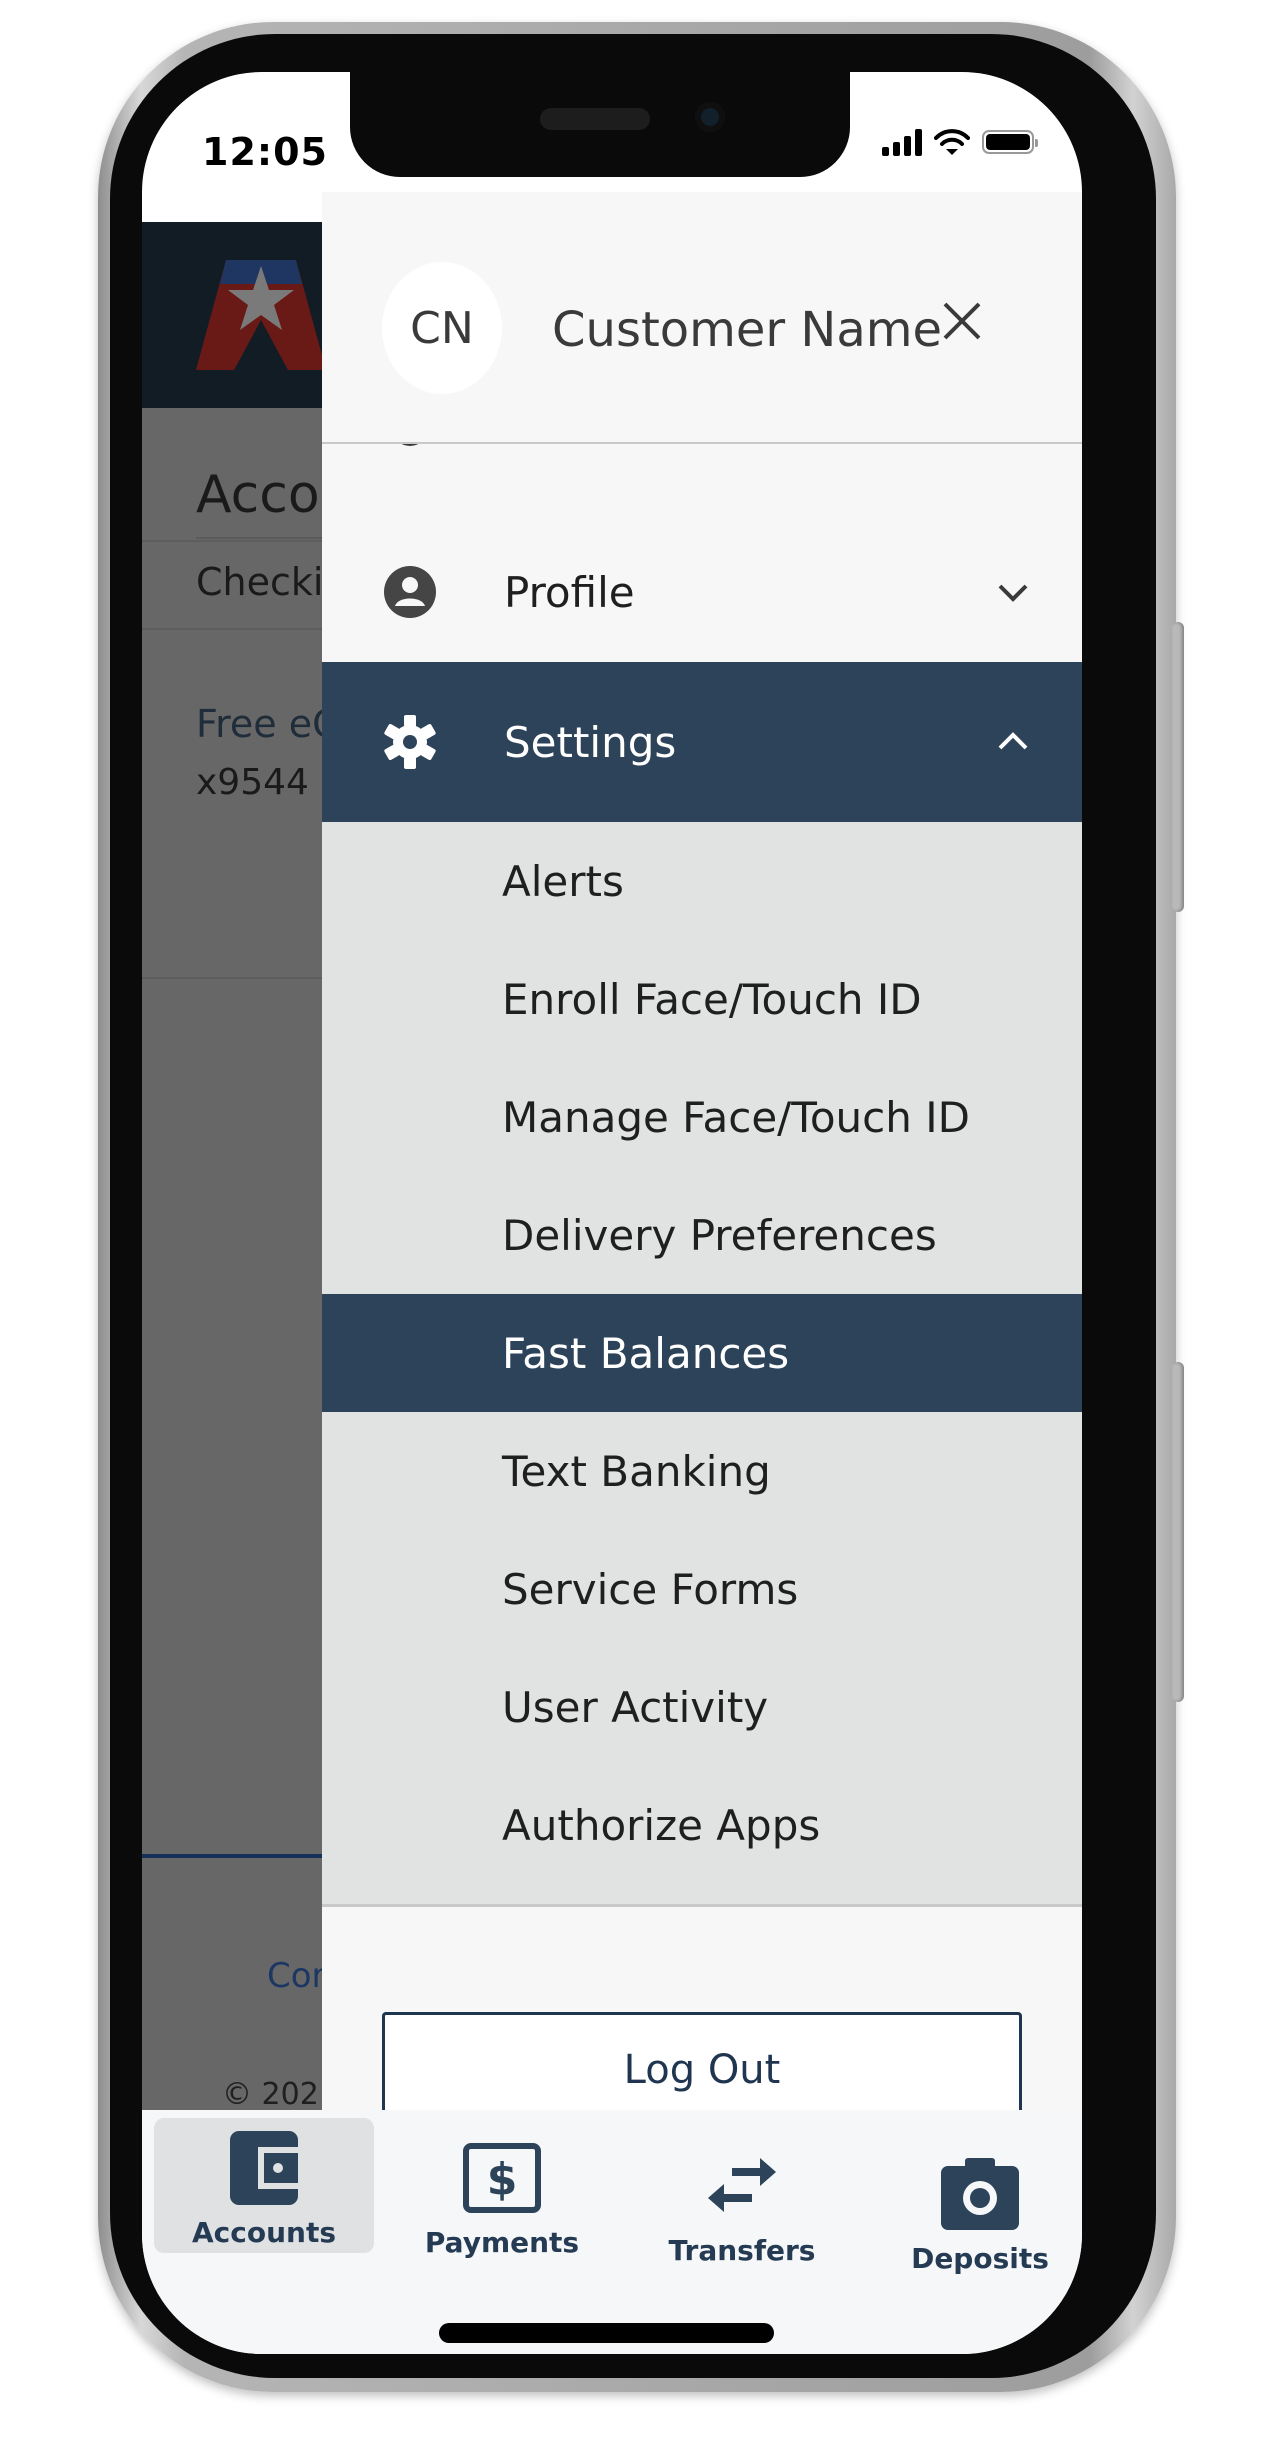 This screenshot has width=1275, height=2443. Describe the element at coordinates (712, 999) in the screenshot. I see `submenu-item-label: Enroll Face/Touch ID` at that location.